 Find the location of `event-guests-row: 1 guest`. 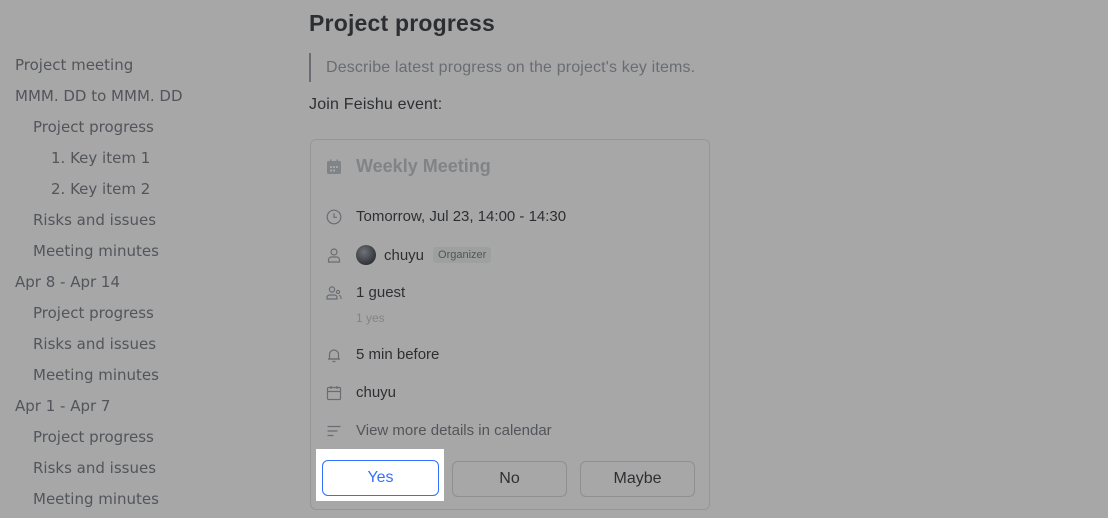

event-guests-row: 1 guest is located at coordinates (365, 292).